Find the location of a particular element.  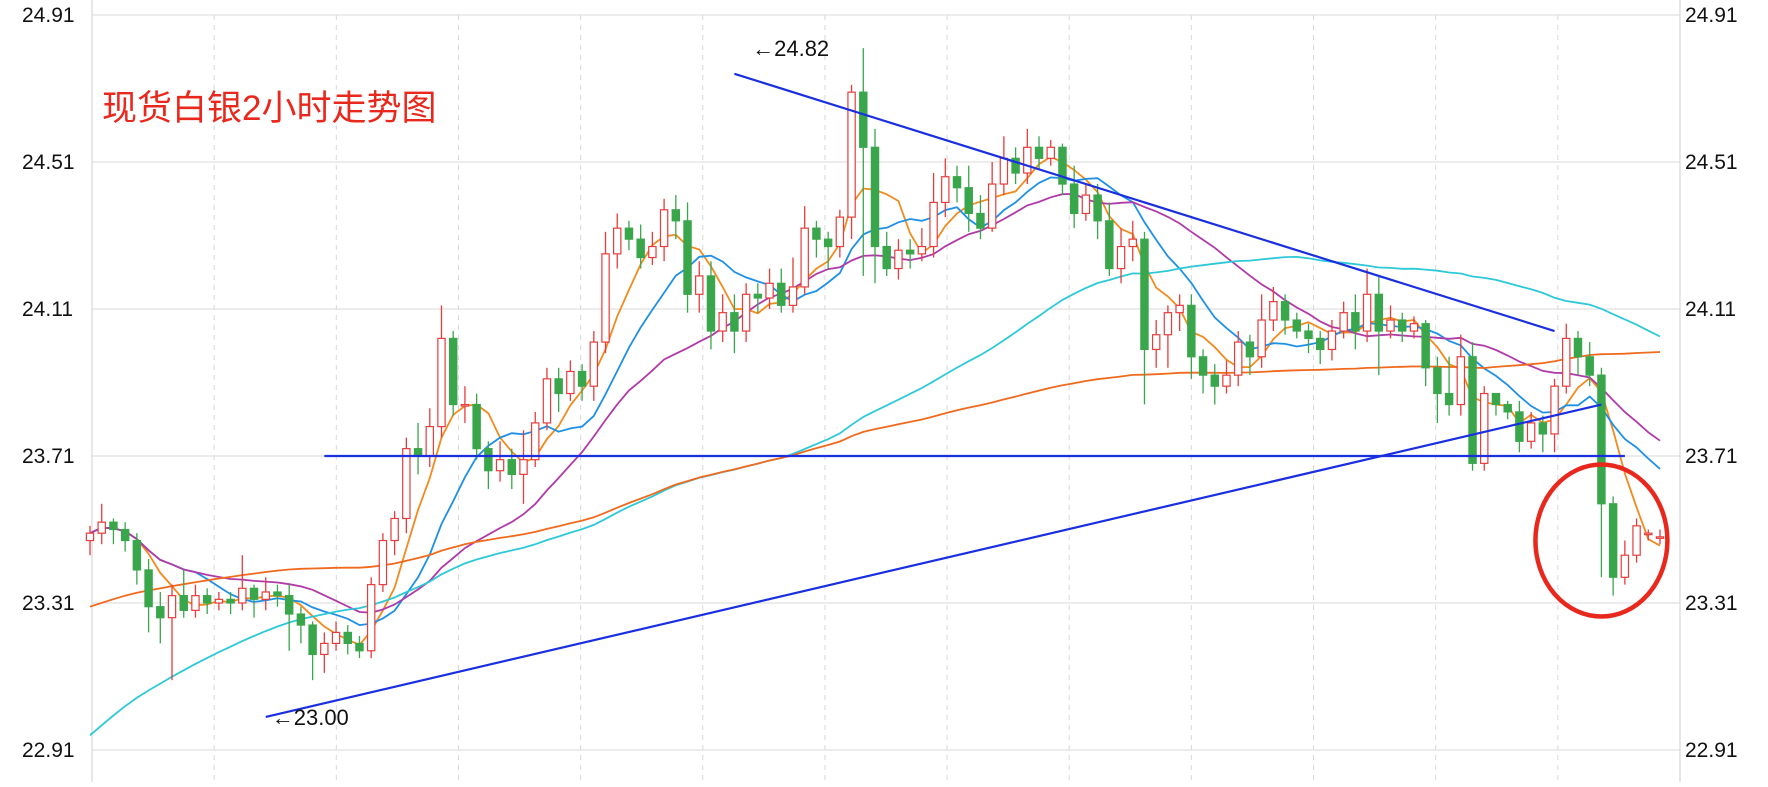

y-tick-label-right: 22.91 is located at coordinates (1711, 750).